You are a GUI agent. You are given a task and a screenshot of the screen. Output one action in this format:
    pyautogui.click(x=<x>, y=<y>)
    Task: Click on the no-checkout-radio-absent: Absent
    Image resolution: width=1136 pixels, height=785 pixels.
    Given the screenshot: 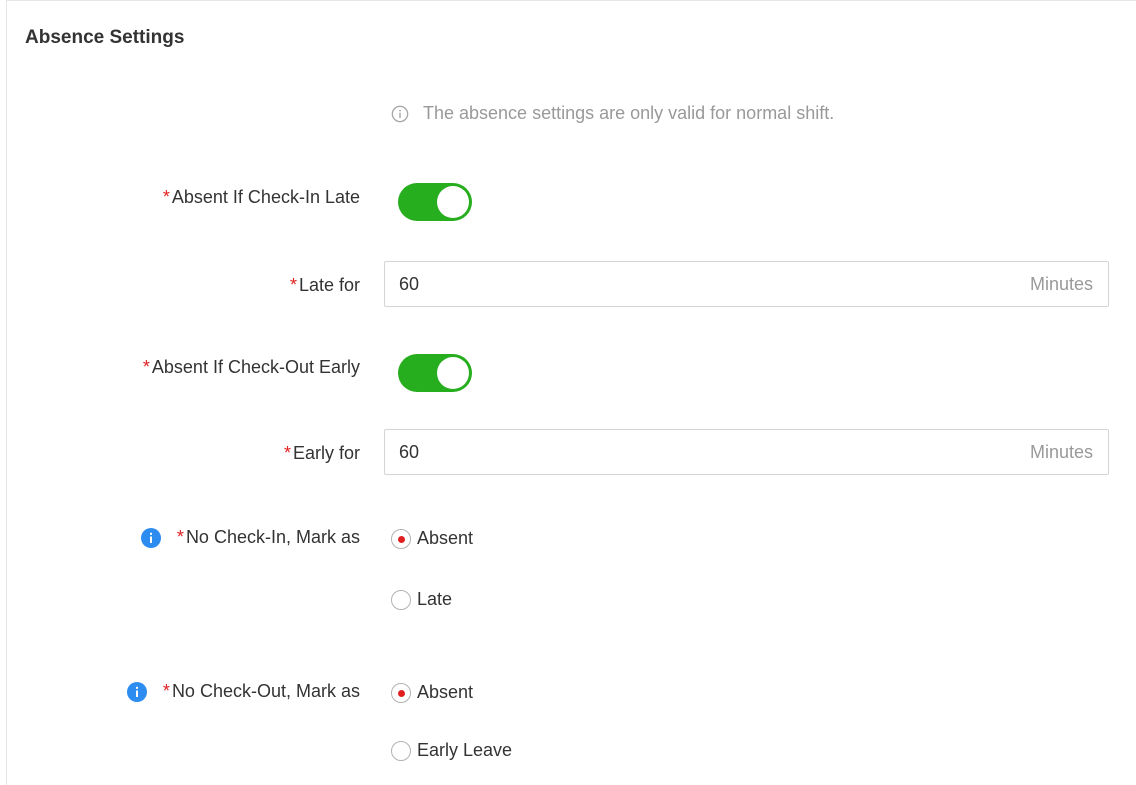 What is the action you would take?
    pyautogui.click(x=432, y=692)
    